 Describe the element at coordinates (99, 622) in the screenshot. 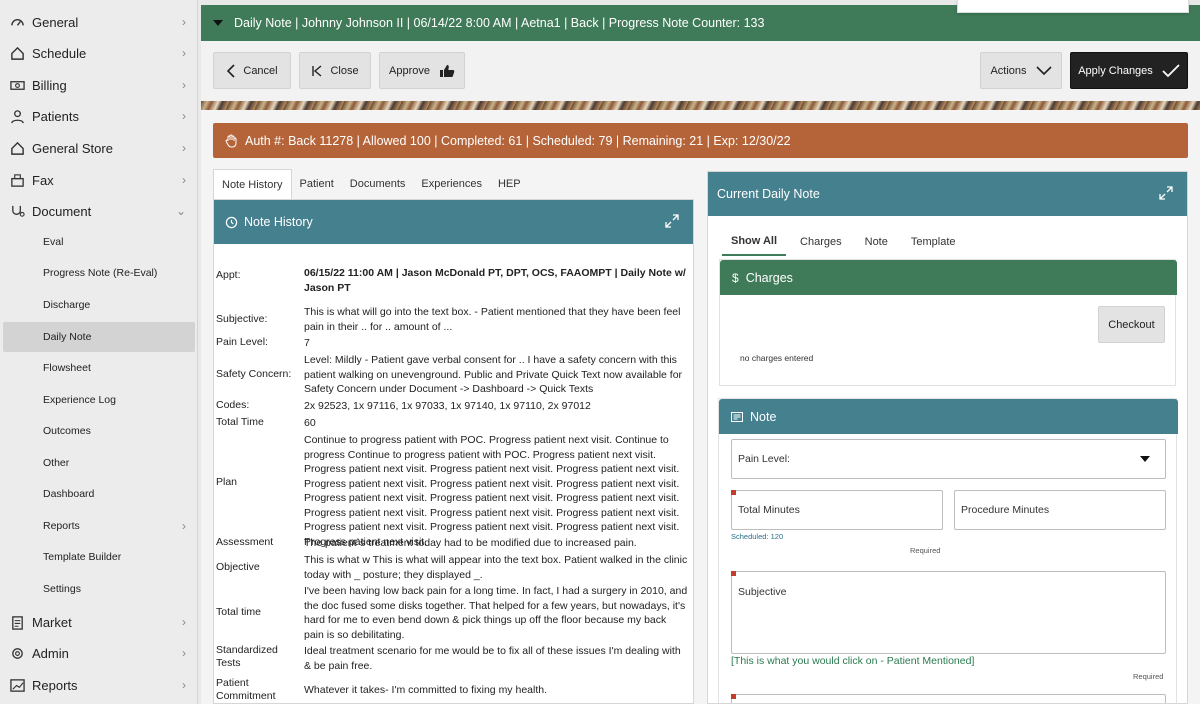

I see `sidebar-item-market: Market ›` at that location.